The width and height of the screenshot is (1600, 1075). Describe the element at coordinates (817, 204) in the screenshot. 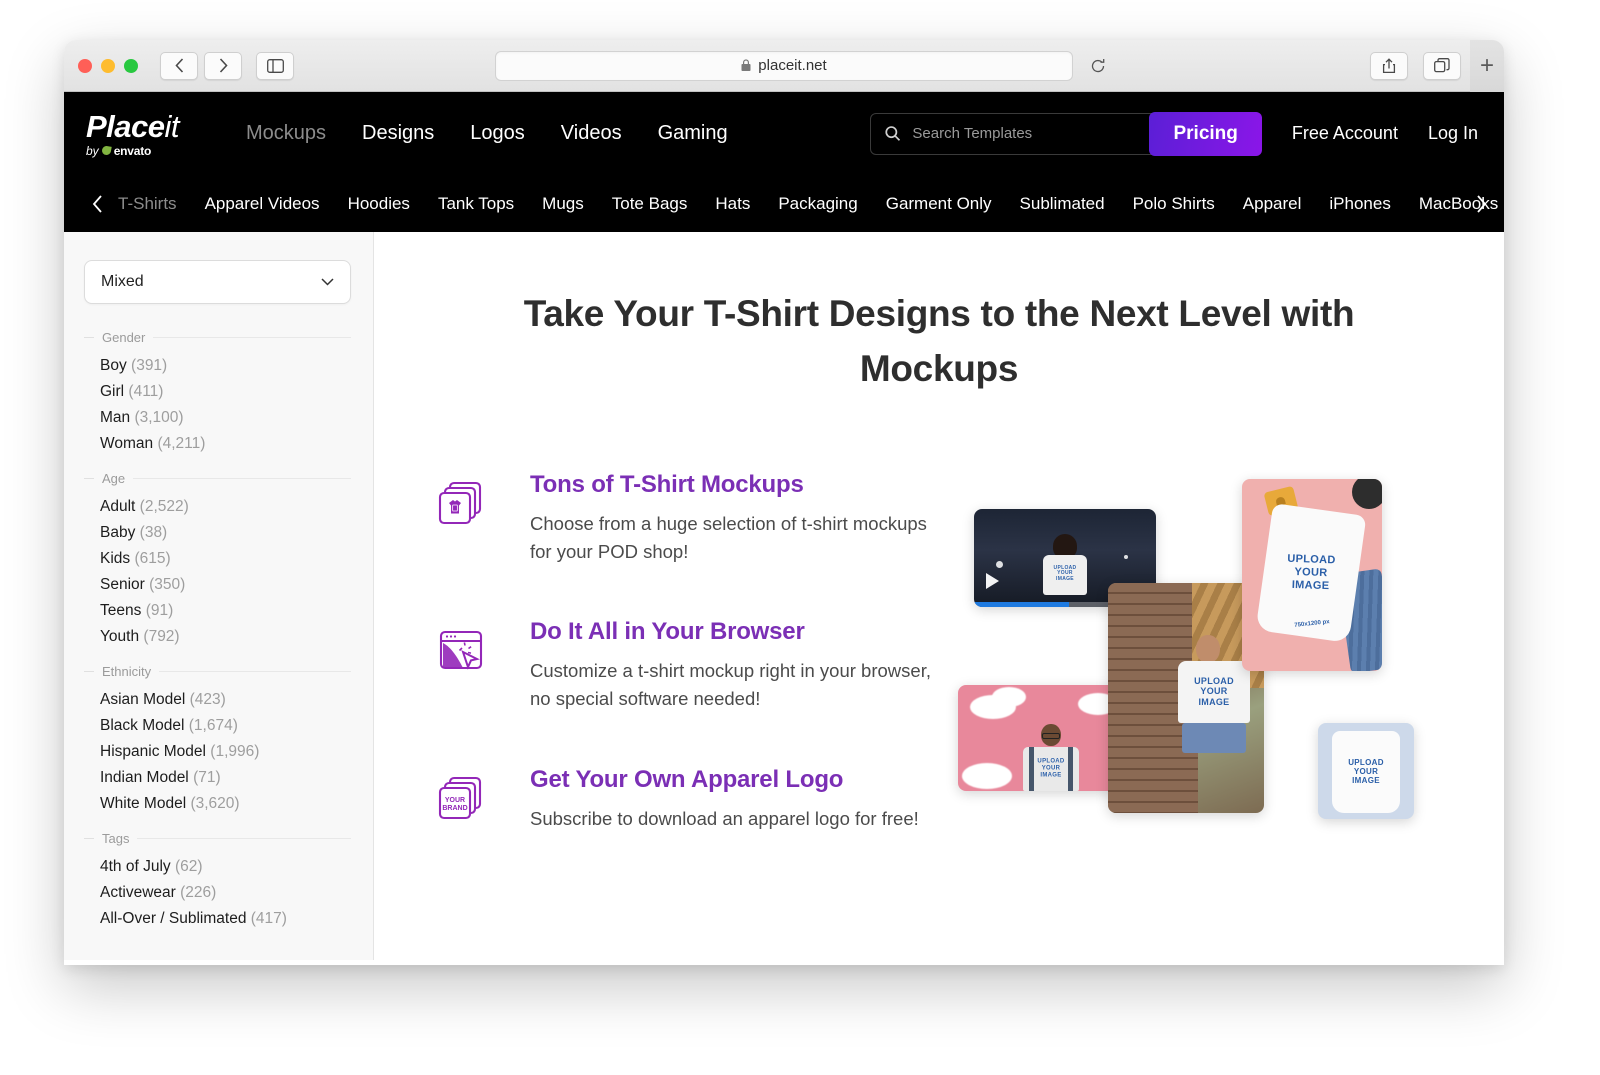

I see `category-packaging: Packaging` at that location.